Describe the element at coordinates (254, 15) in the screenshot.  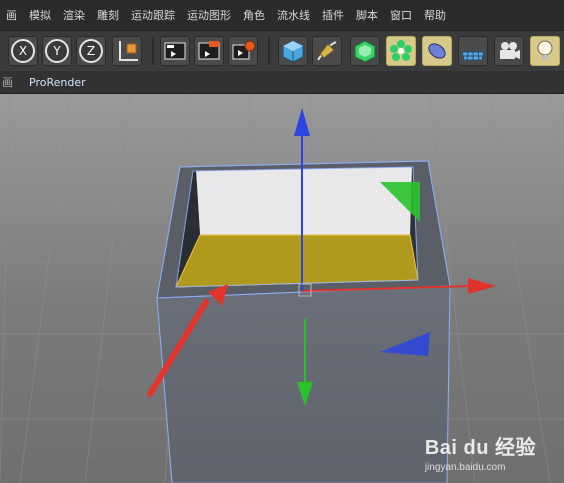
I see `menu-item-character: 角色` at that location.